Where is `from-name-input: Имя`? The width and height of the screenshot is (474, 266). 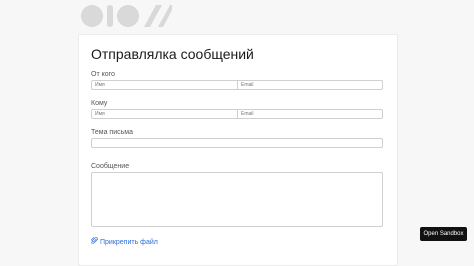 from-name-input: Имя is located at coordinates (165, 85).